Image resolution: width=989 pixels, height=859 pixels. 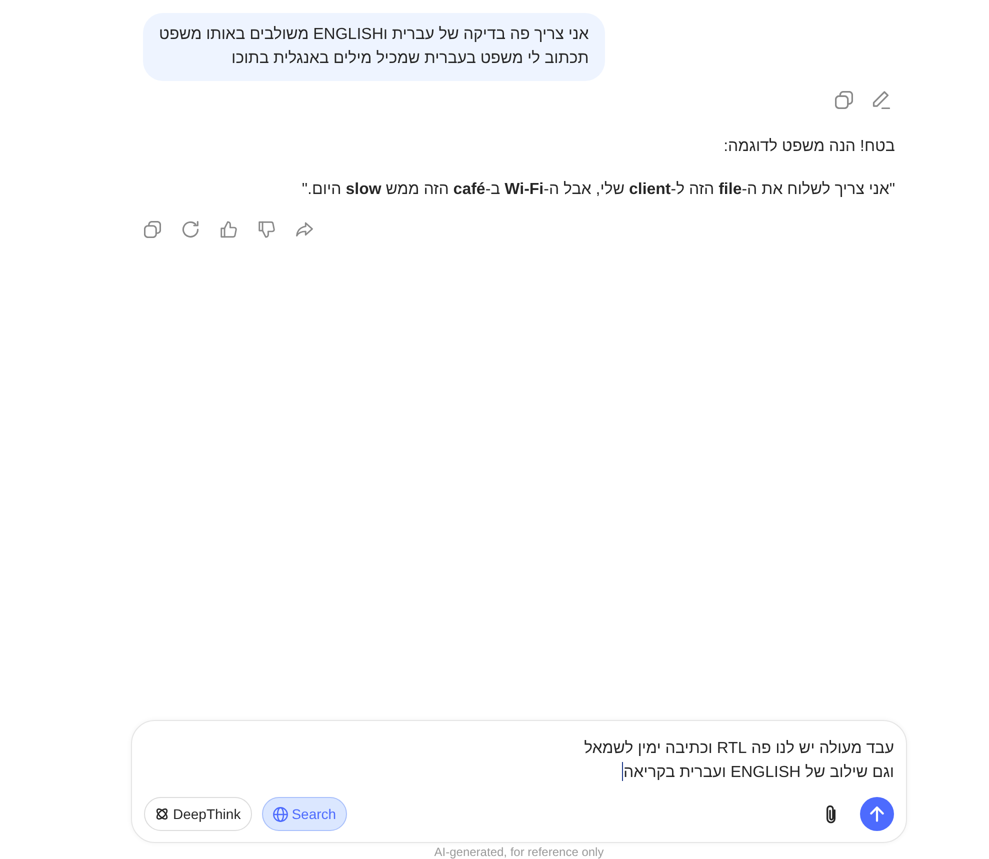 What do you see at coordinates (198, 814) in the screenshot?
I see `deepthink-toggle: DeepThink` at bounding box center [198, 814].